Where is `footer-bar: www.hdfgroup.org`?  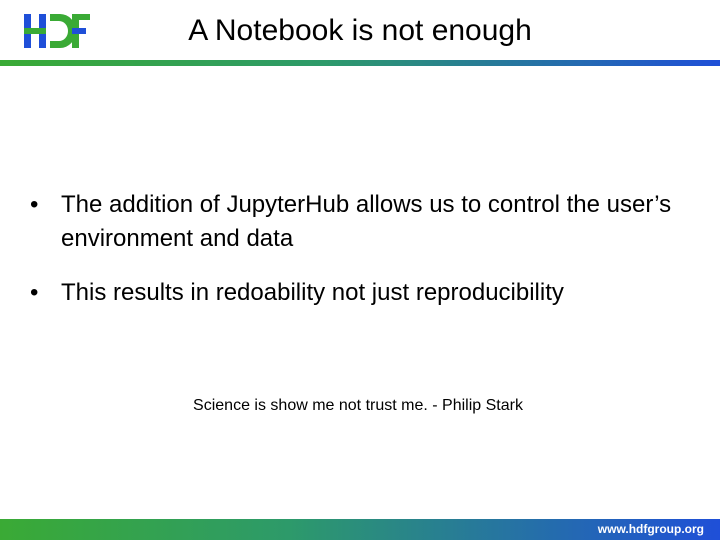 footer-bar: www.hdfgroup.org is located at coordinates (360, 529).